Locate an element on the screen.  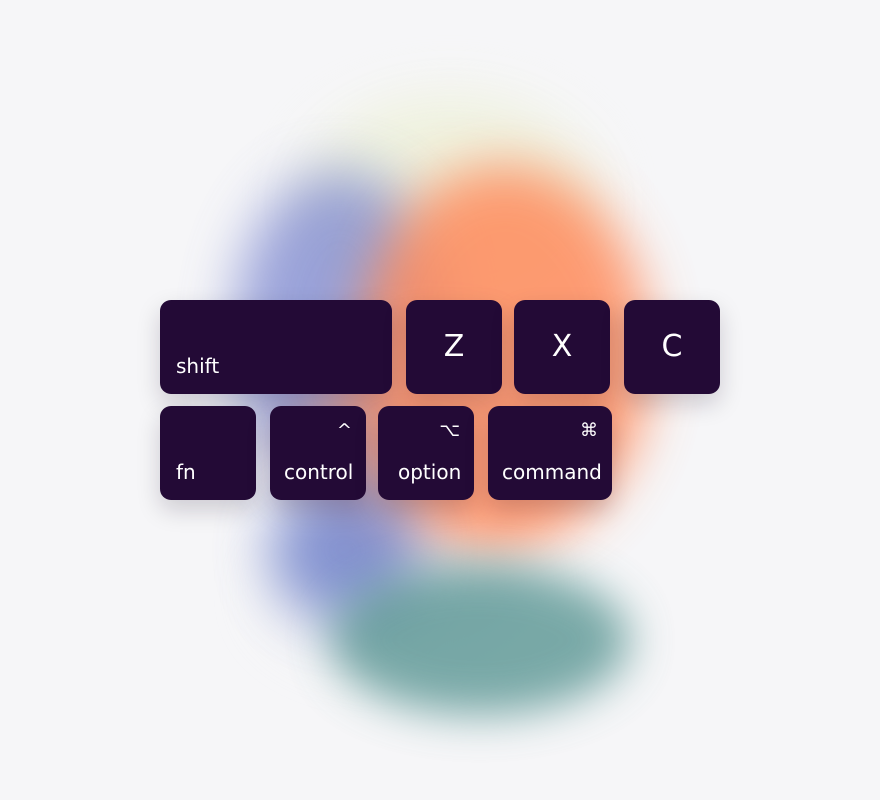
option-key-label: option is located at coordinates (430, 472).